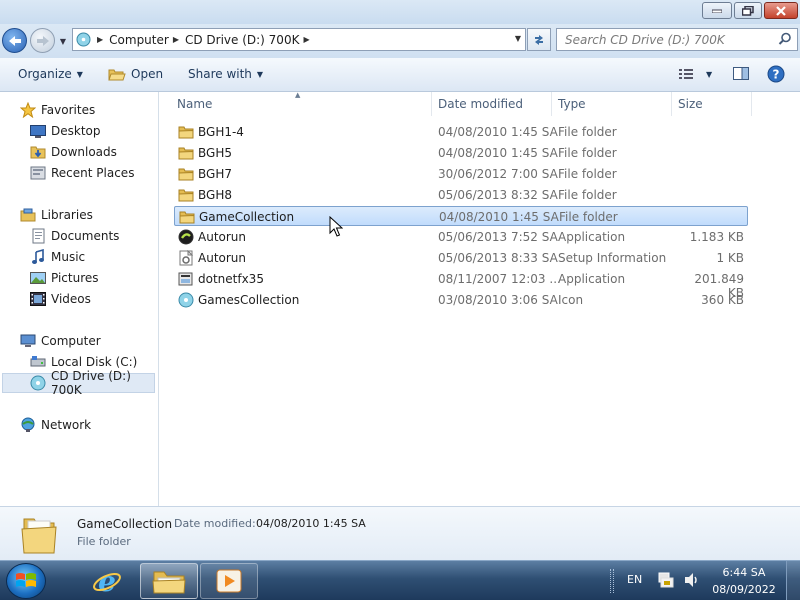 The width and height of the screenshot is (800, 600). I want to click on breadcrumb-cd-drive: CD Drive (D:) 700K, so click(242, 40).